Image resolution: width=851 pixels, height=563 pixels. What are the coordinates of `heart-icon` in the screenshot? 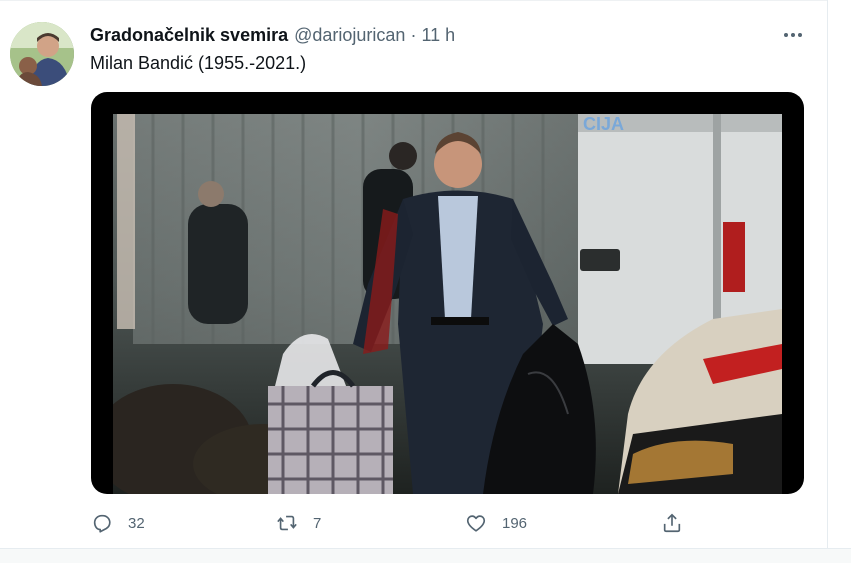 It's located at (476, 523).